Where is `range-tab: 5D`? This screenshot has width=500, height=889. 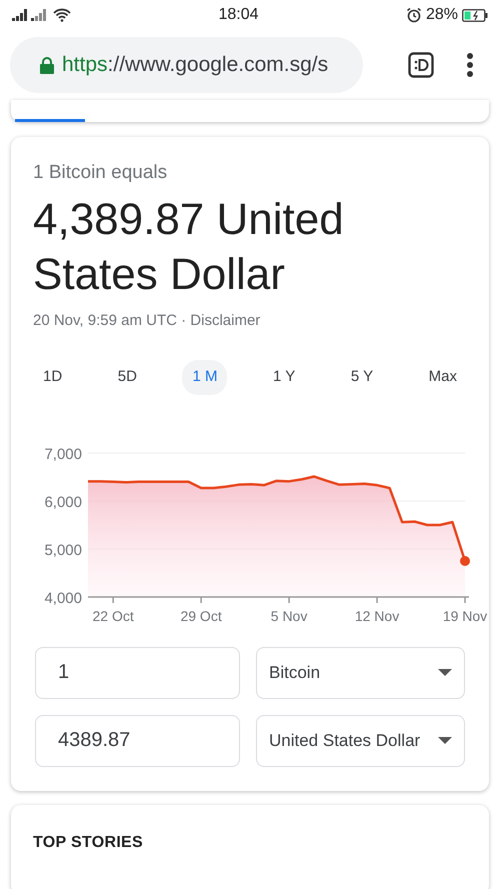
range-tab: 5D is located at coordinates (127, 377).